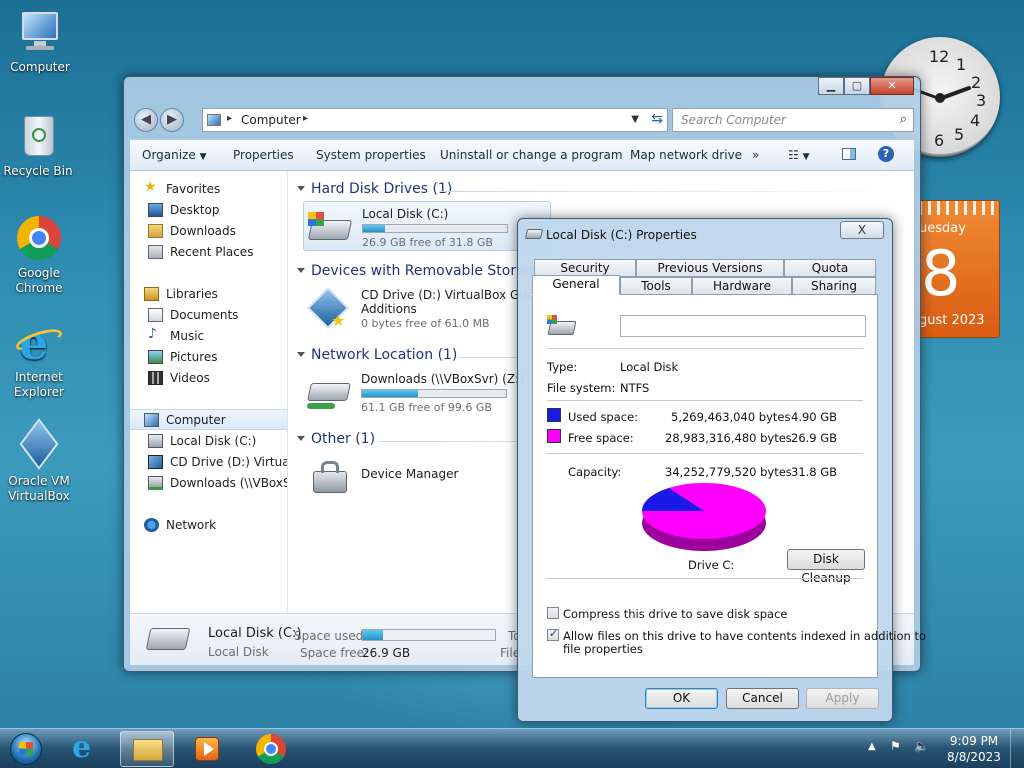 This screenshot has height=768, width=1024. Describe the element at coordinates (38, 145) in the screenshot. I see `desktop-icon-recycle-bin: Recycle Bin` at that location.